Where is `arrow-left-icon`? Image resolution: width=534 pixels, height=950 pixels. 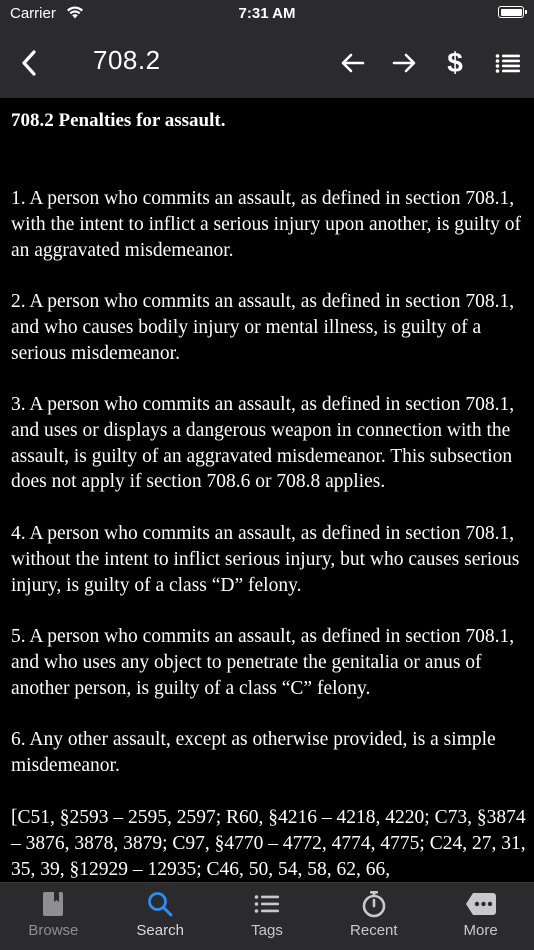 arrow-left-icon is located at coordinates (353, 63).